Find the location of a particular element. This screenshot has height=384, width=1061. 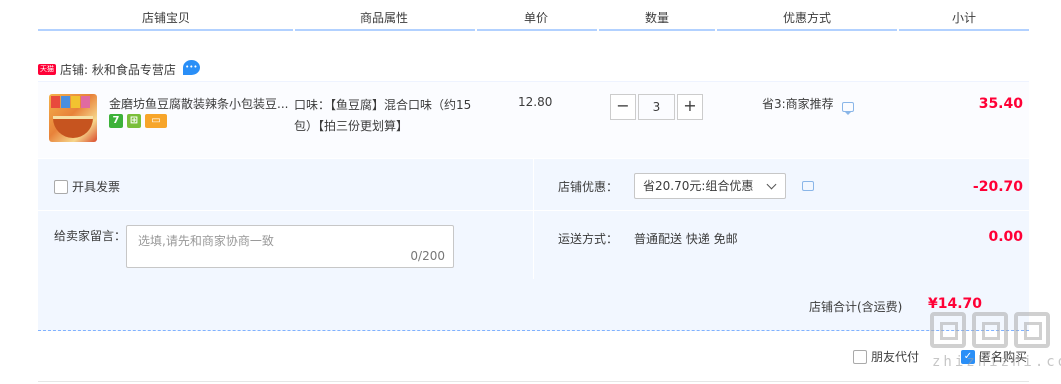

card-payment-icon: ▭ is located at coordinates (156, 121).